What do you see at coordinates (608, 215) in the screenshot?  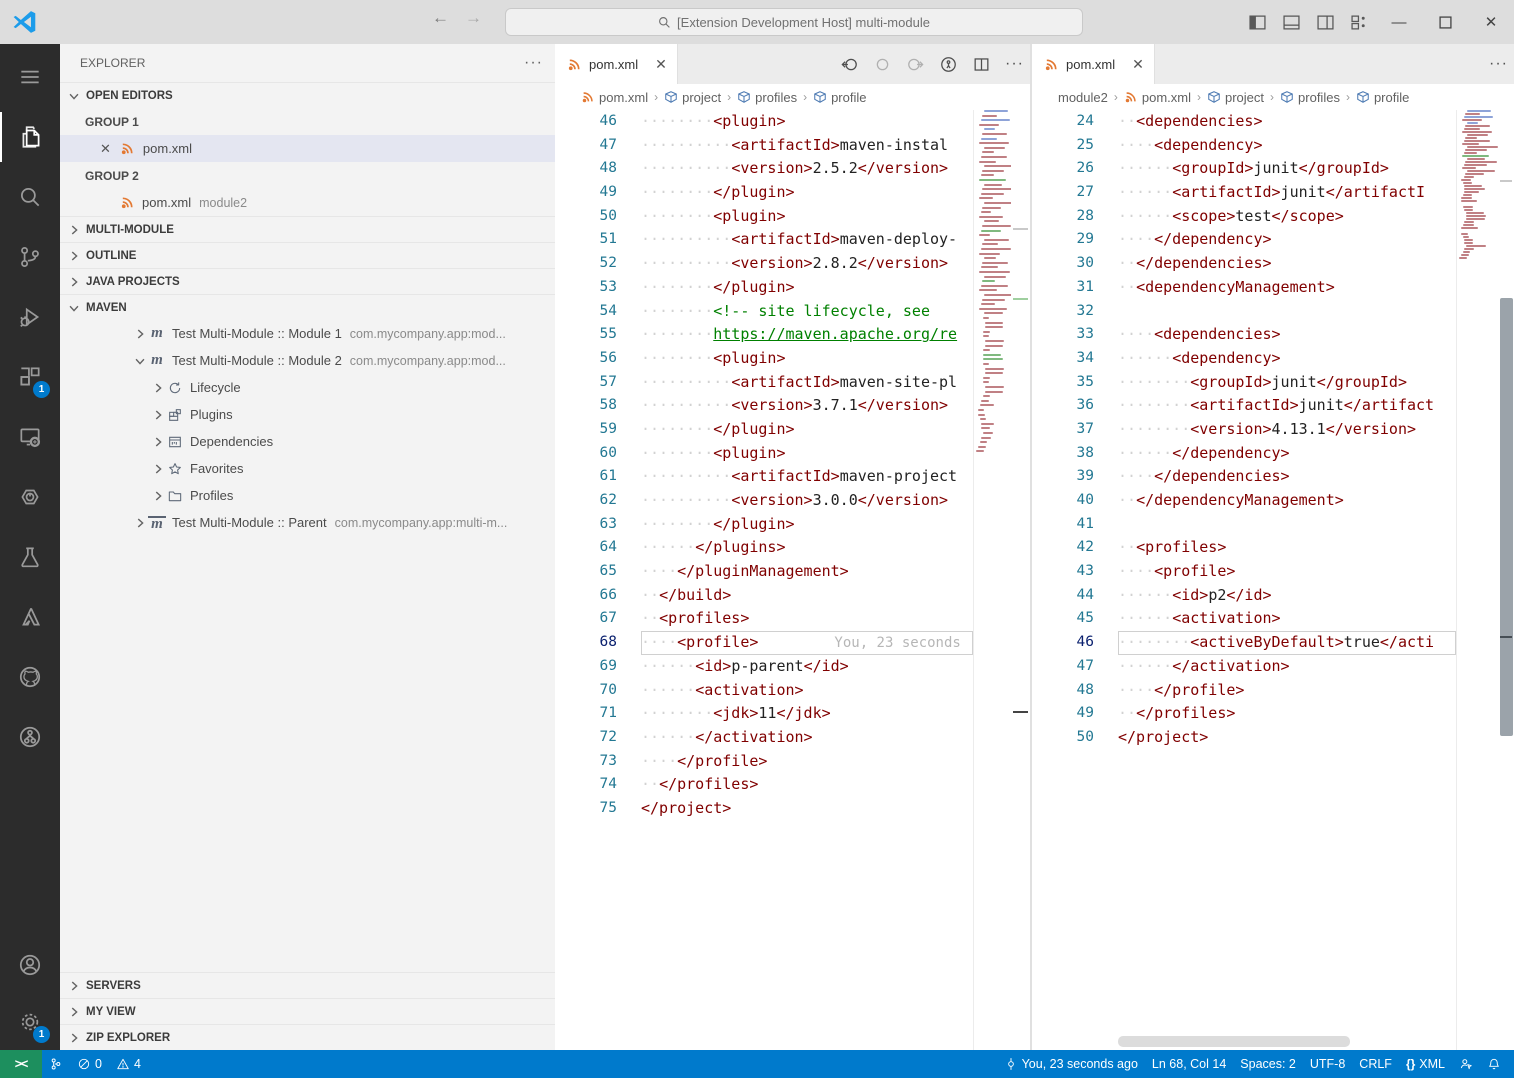 I see `line-number: 50` at bounding box center [608, 215].